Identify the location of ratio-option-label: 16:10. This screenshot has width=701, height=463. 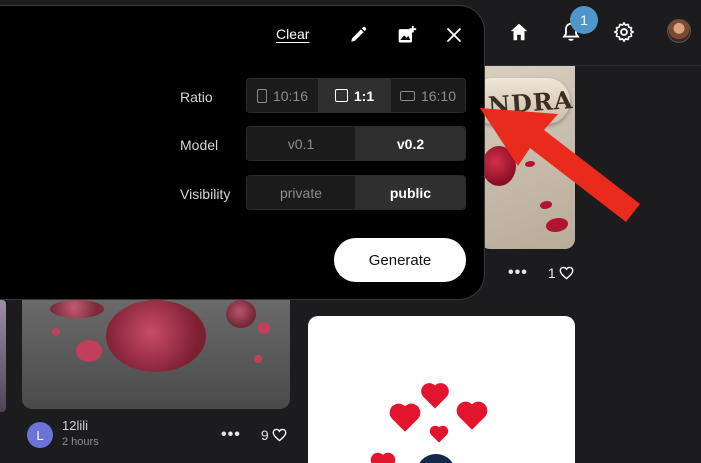
(438, 95).